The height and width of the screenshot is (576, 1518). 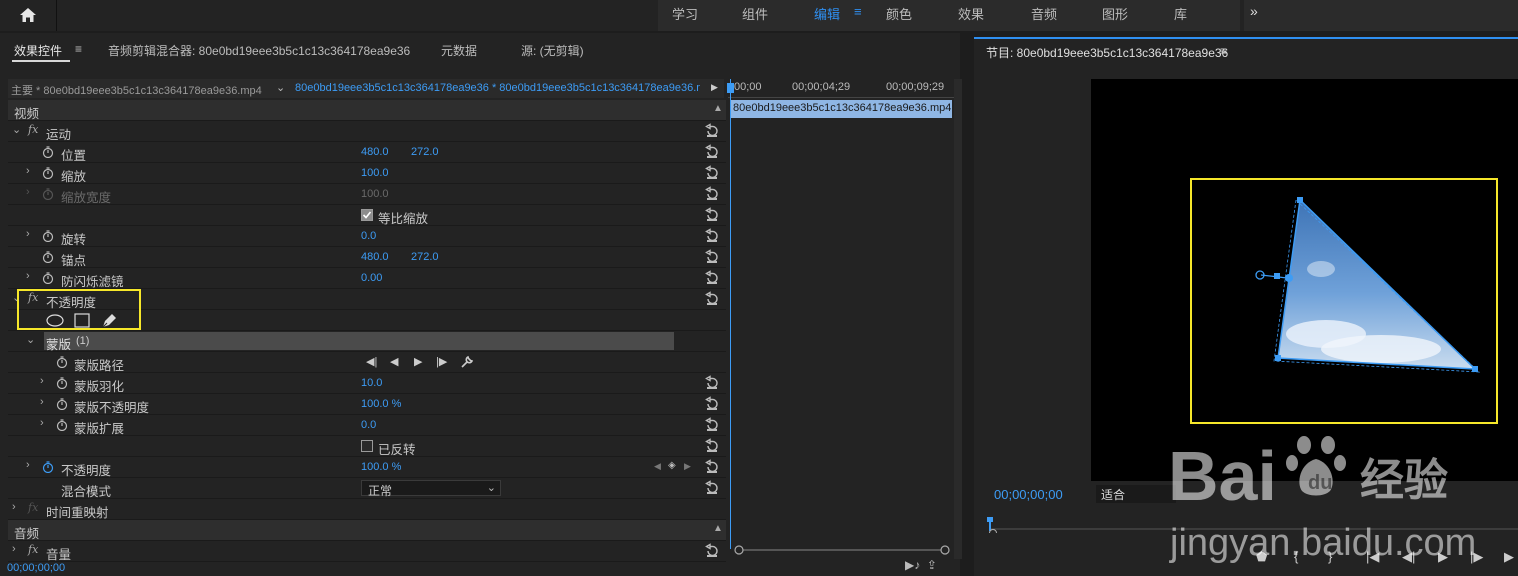 What do you see at coordinates (1044, 13) in the screenshot?
I see `tab-audio: 音频` at bounding box center [1044, 13].